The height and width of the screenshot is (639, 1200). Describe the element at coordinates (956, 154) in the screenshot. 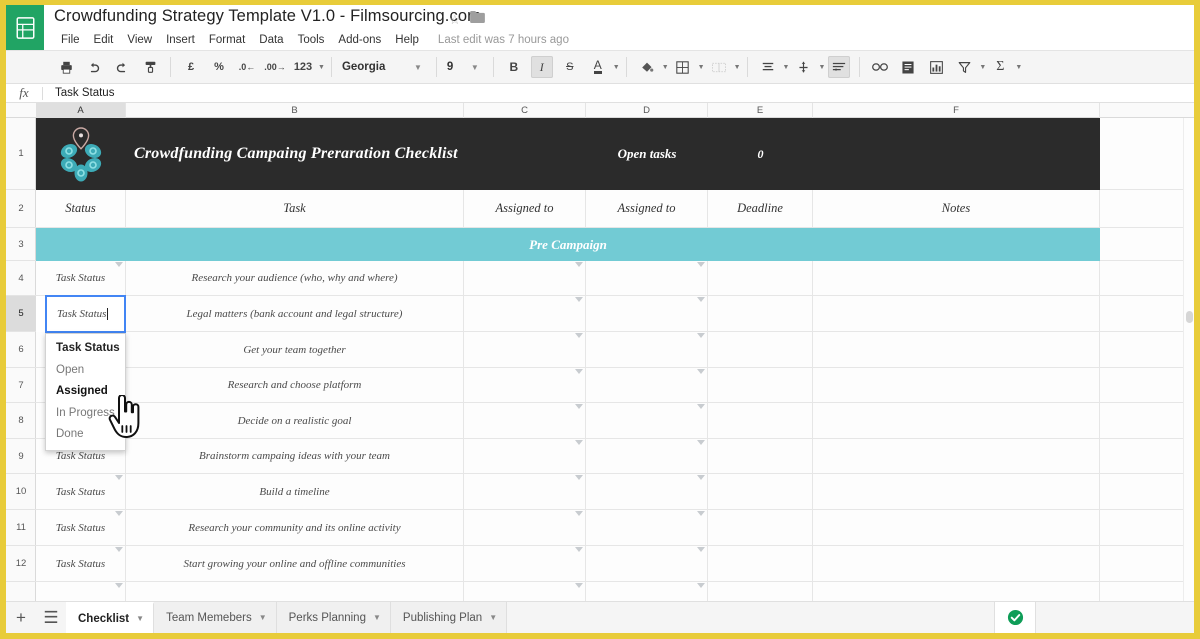

I see `cell-f1` at that location.